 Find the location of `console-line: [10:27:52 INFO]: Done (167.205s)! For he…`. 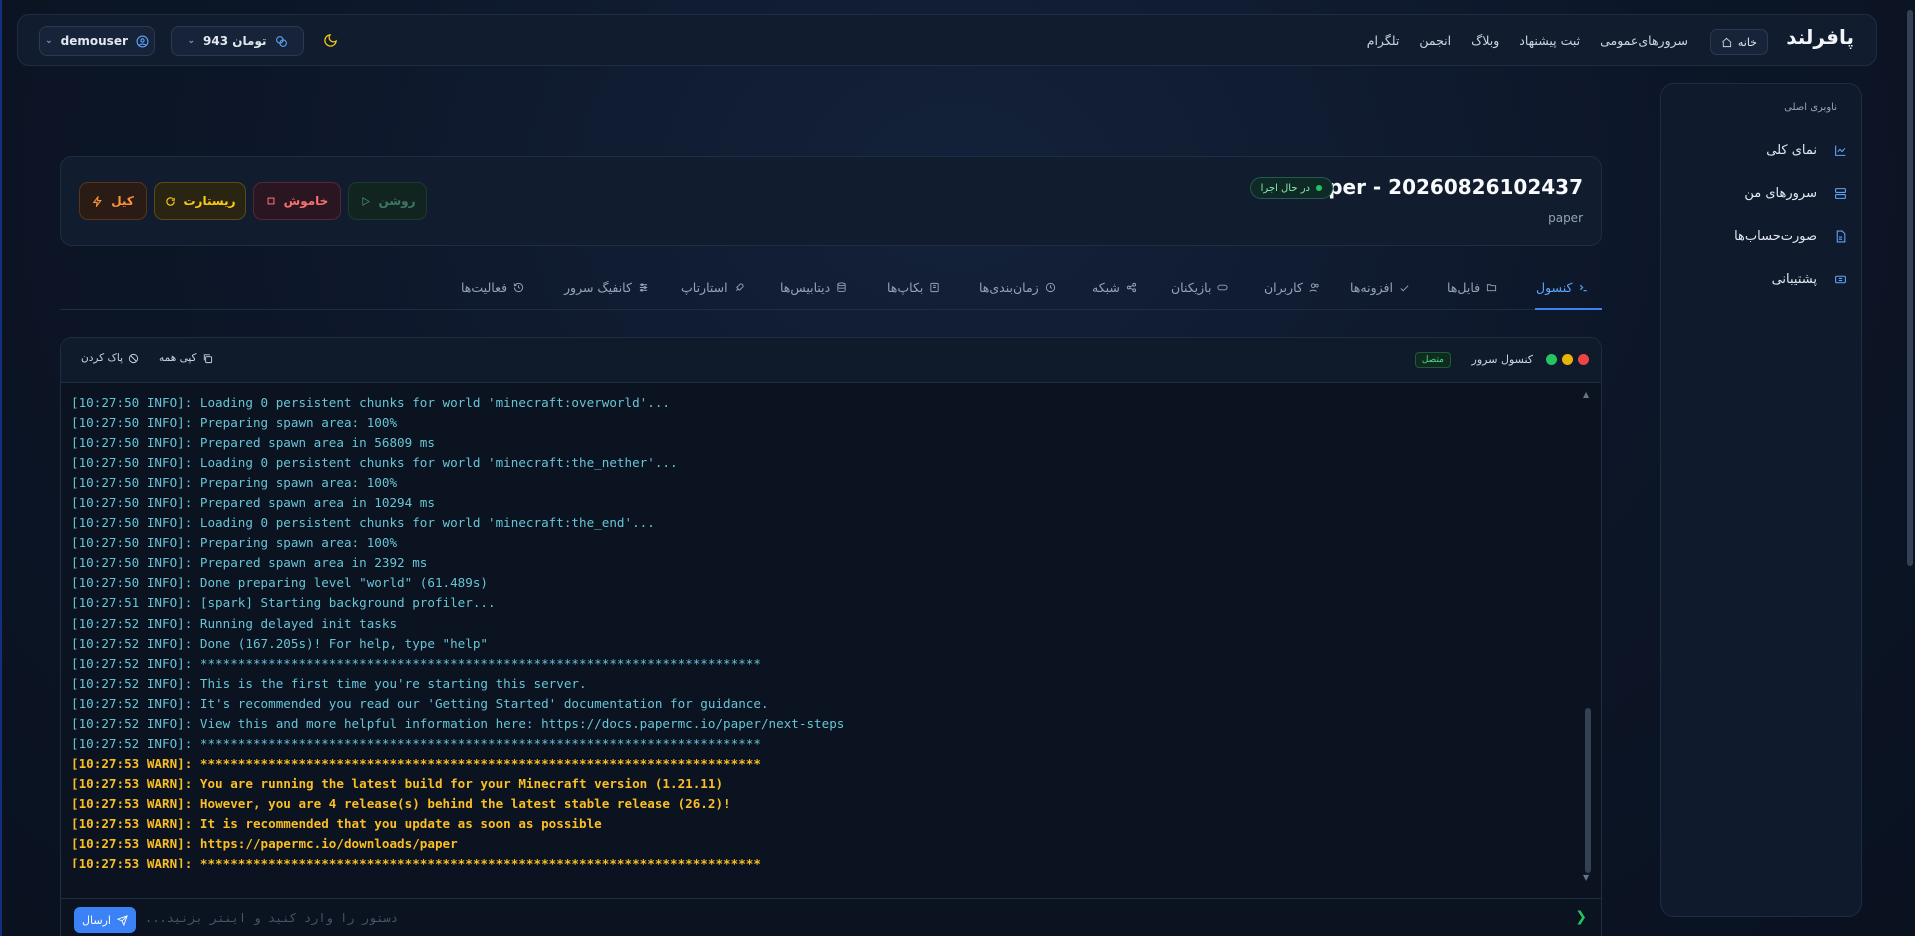

console-line: [10:27:52 INFO]: Done (167.205s)! For he… is located at coordinates (280, 643).